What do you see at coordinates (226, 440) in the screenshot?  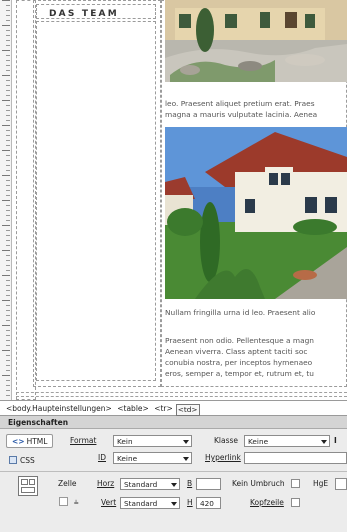 I see `klasse-label: Klasse` at bounding box center [226, 440].